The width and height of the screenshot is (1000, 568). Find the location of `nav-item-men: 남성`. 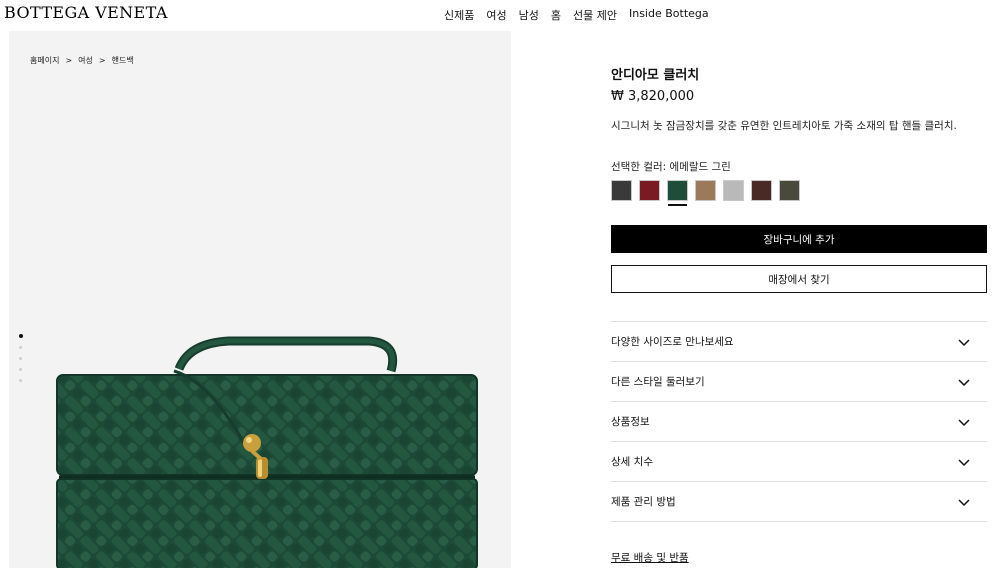

nav-item-men: 남성 is located at coordinates (529, 15).